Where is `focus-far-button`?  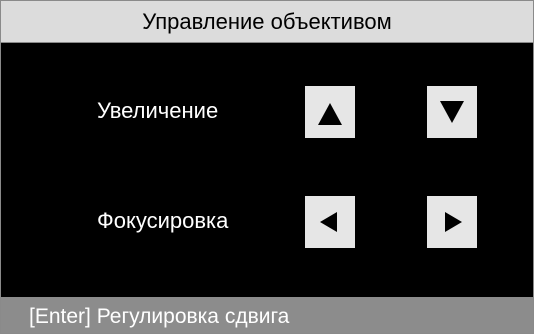
focus-far-button is located at coordinates (452, 222).